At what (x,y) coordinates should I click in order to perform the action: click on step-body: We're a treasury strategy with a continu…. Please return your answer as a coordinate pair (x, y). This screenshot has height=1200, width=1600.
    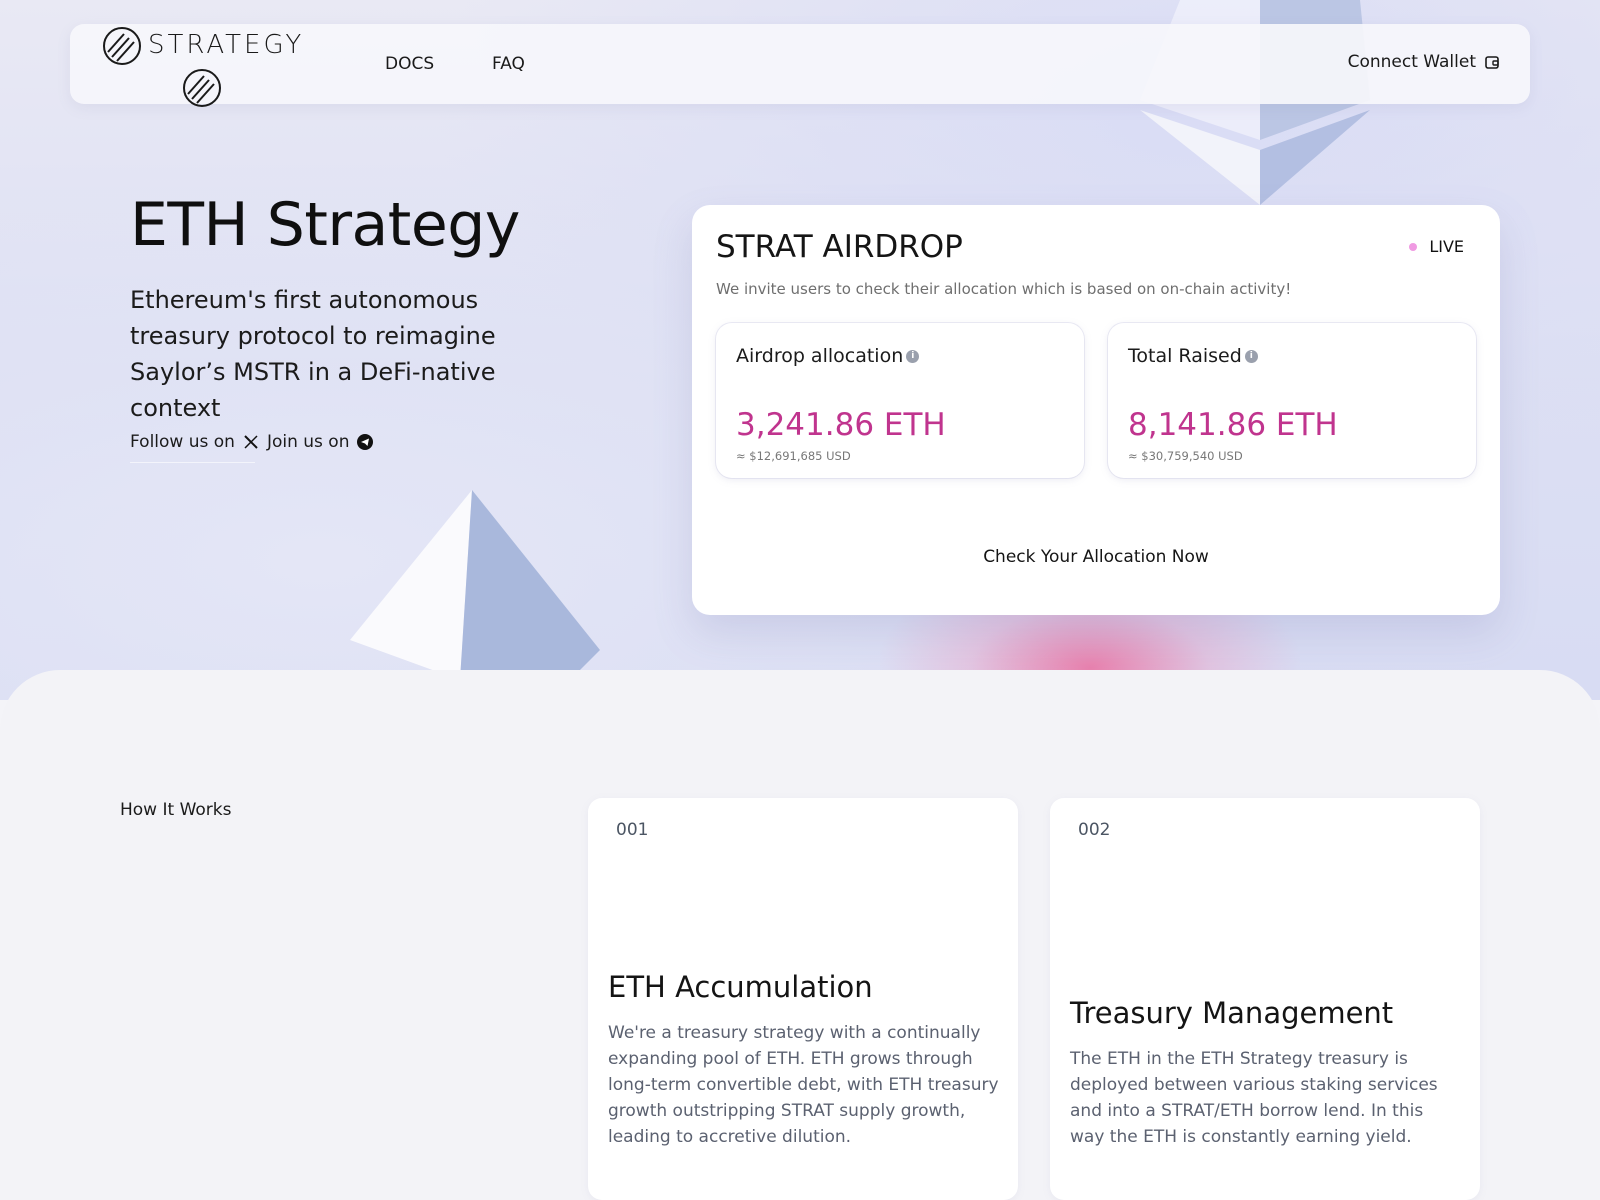
    Looking at the image, I should click on (803, 1085).